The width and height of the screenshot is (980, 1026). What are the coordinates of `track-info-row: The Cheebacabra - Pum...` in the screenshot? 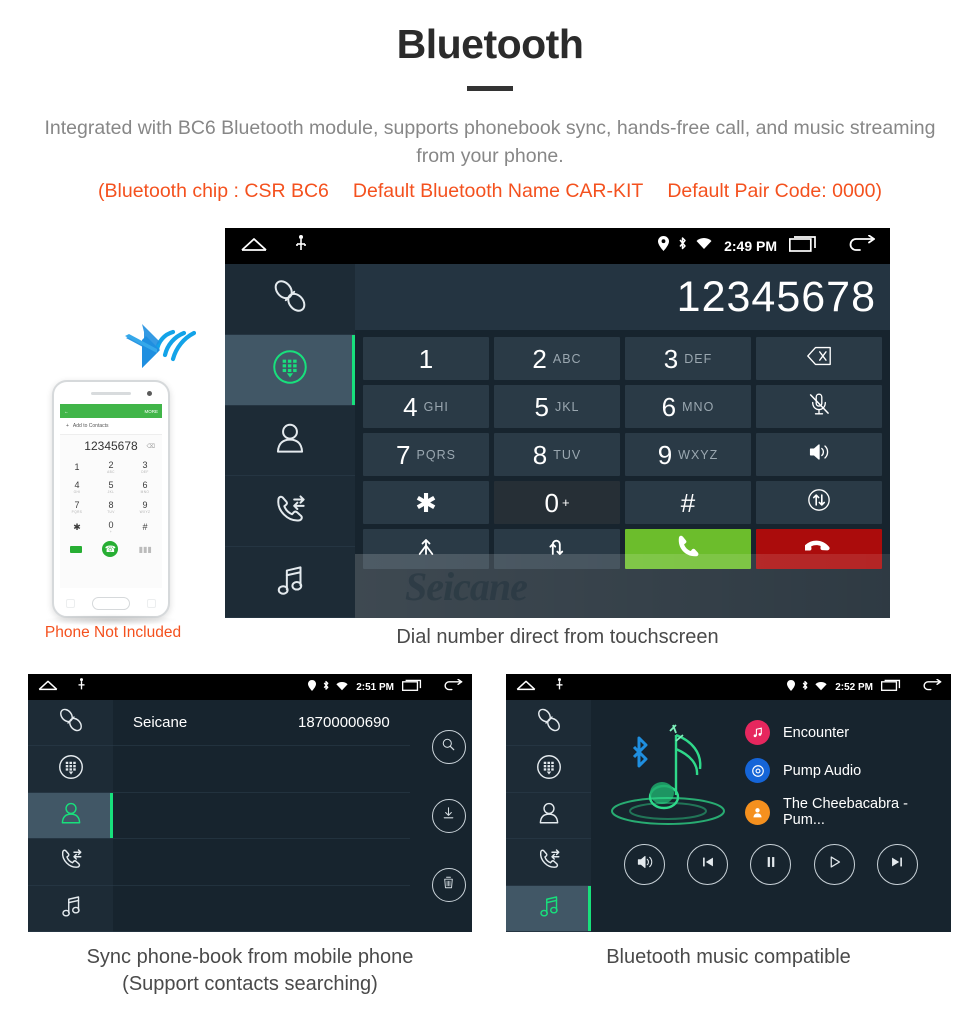 It's located at (848, 812).